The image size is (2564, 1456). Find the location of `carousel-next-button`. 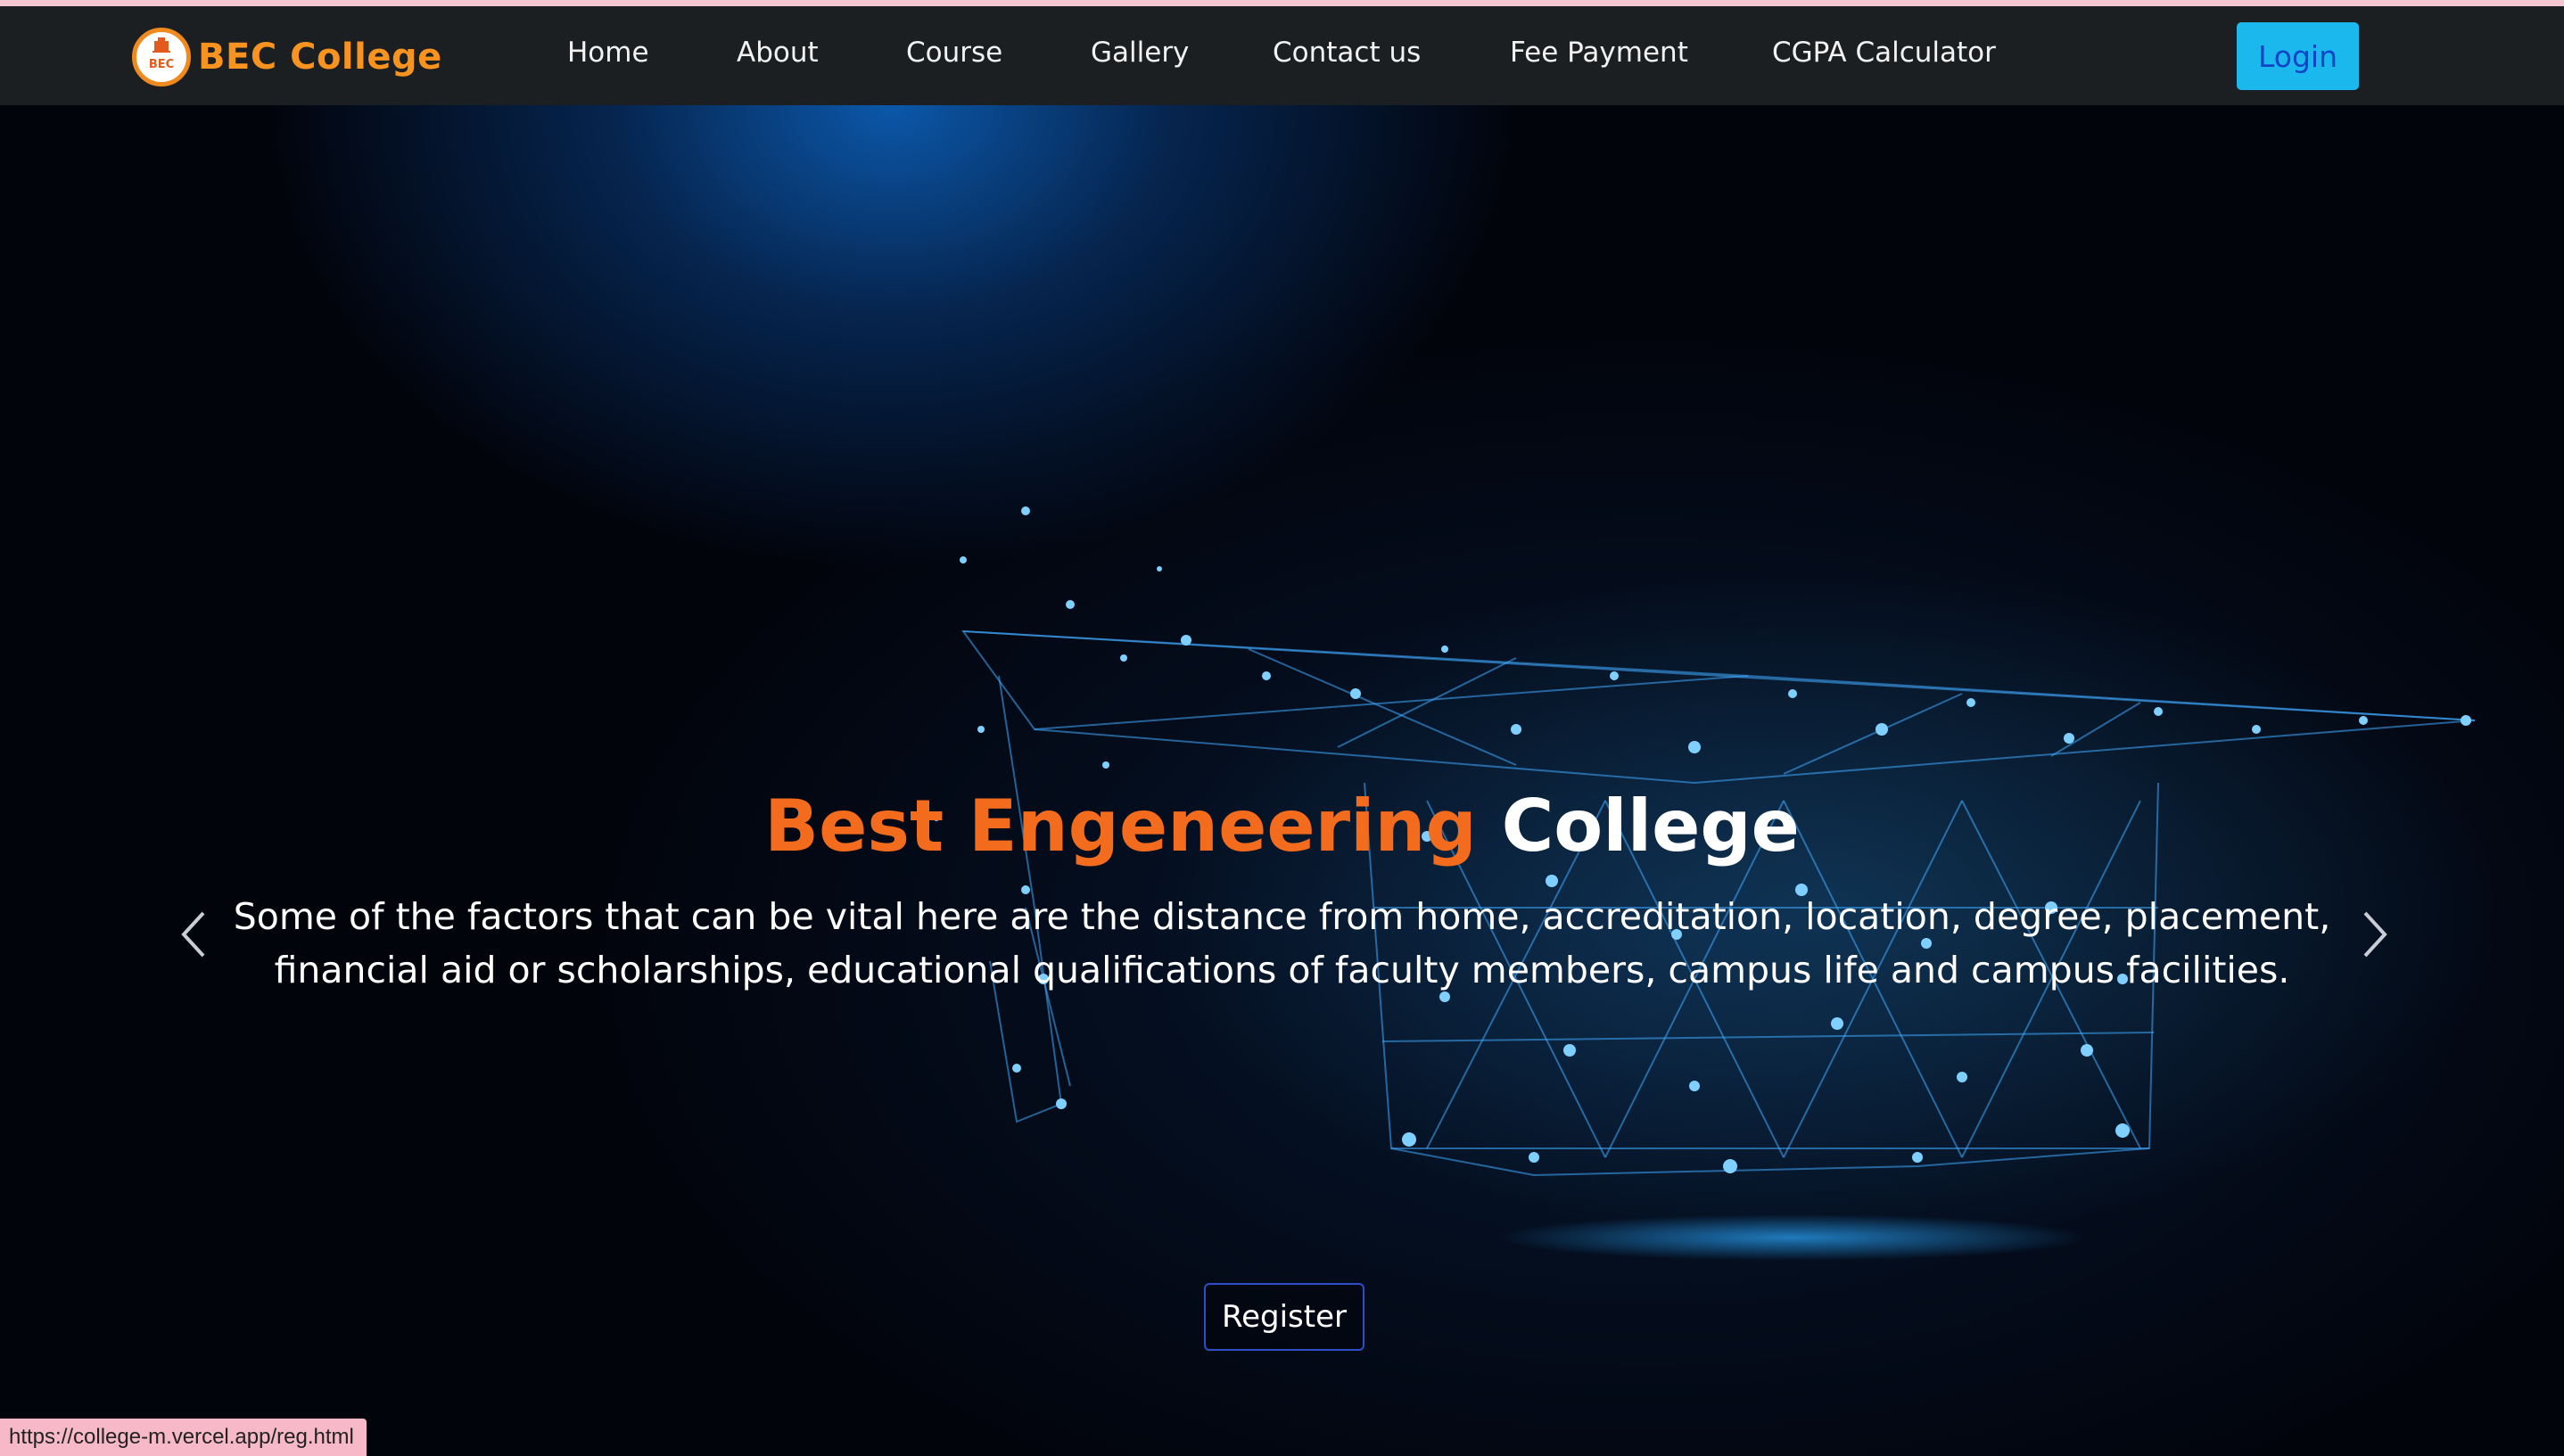

carousel-next-button is located at coordinates (2374, 935).